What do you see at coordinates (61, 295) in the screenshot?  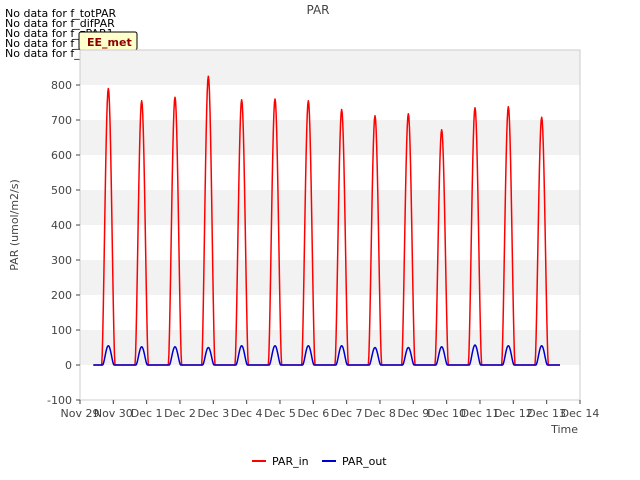 I see `y-tick-label: 200` at bounding box center [61, 295].